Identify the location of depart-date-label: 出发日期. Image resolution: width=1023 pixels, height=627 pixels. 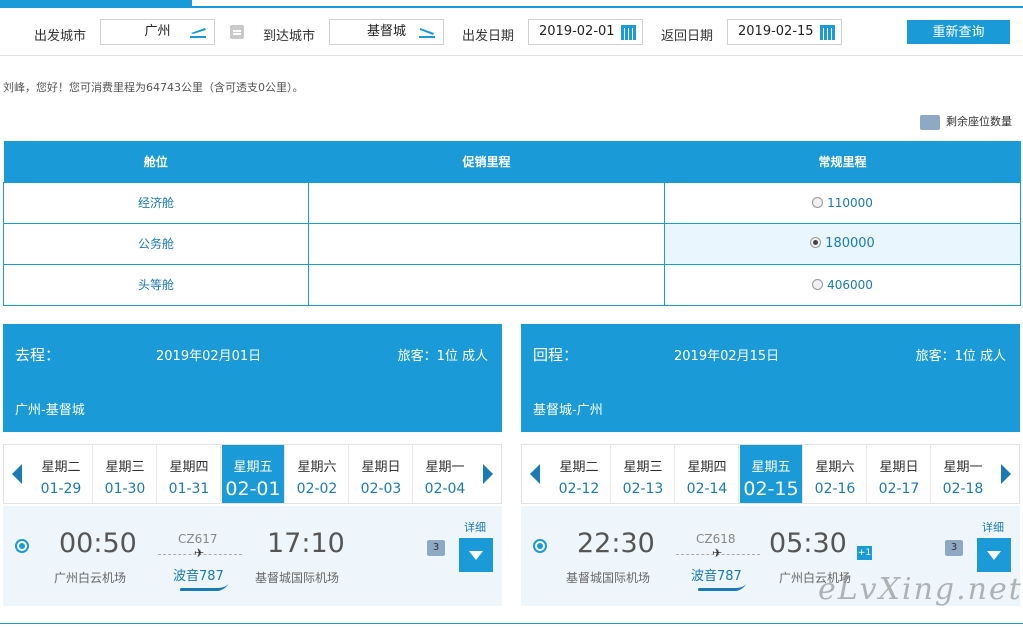
(488, 36).